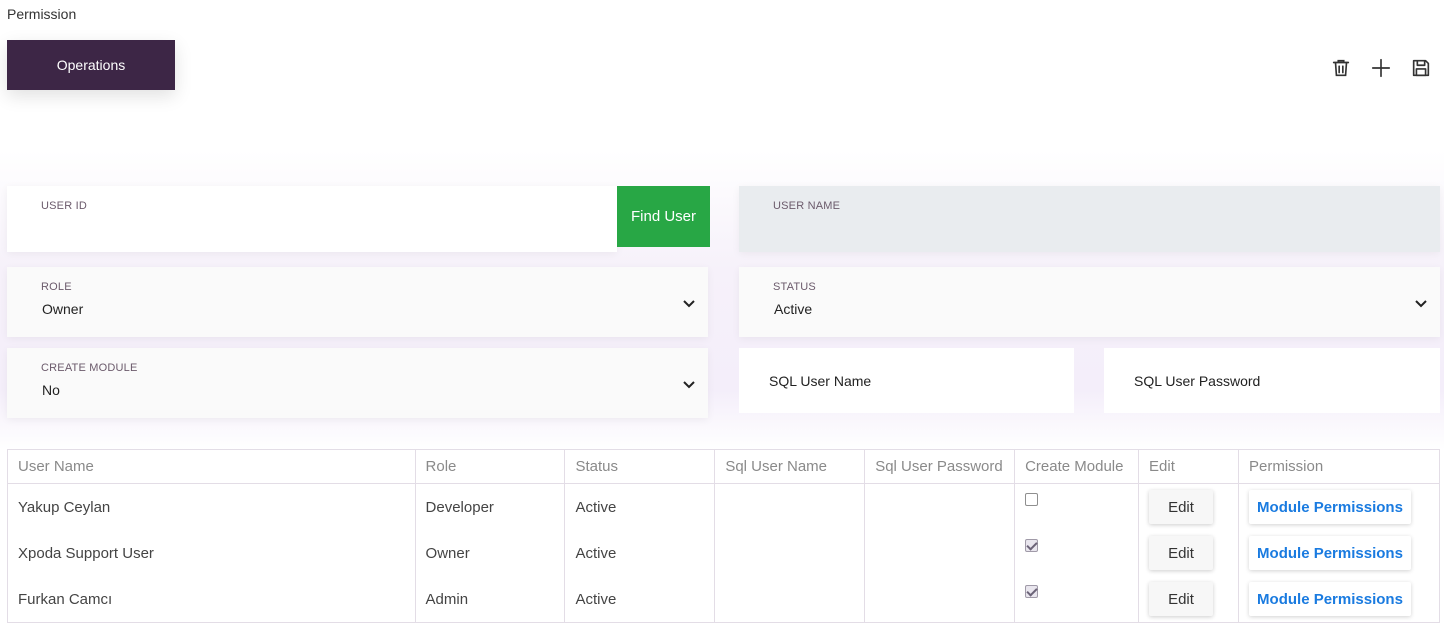 This screenshot has width=1444, height=631. I want to click on sql-user-password-placeholder: SQL User Password, so click(1197, 380).